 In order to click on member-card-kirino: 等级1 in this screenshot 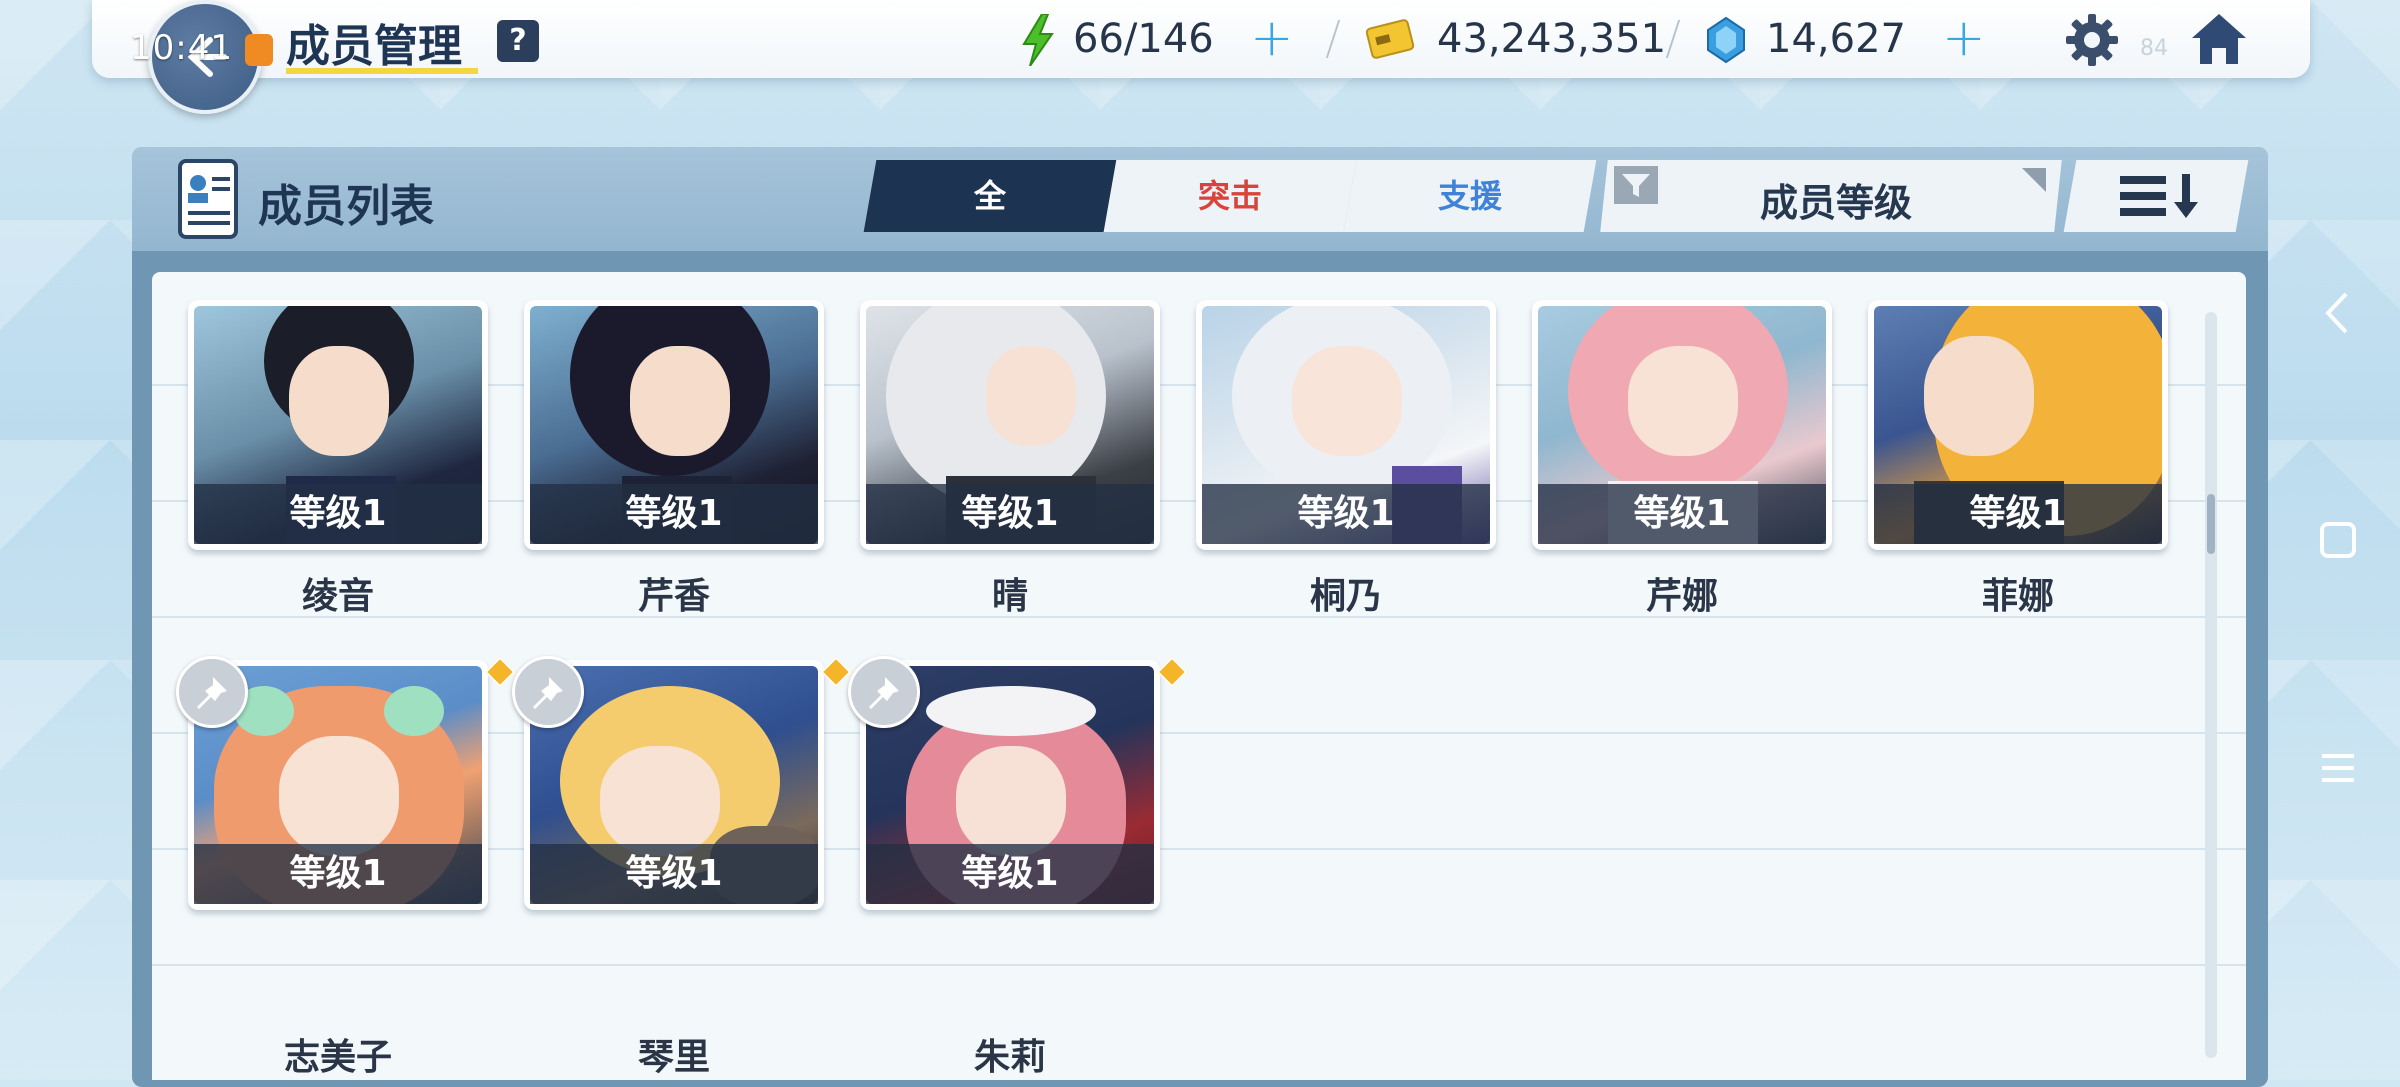, I will do `click(1346, 425)`.